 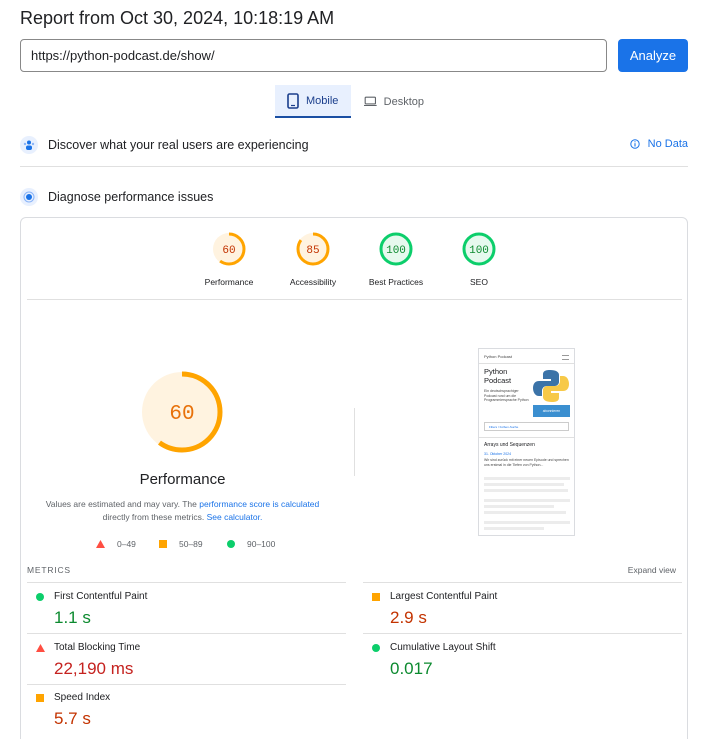 I want to click on performance-title: Performance, so click(x=182, y=479).